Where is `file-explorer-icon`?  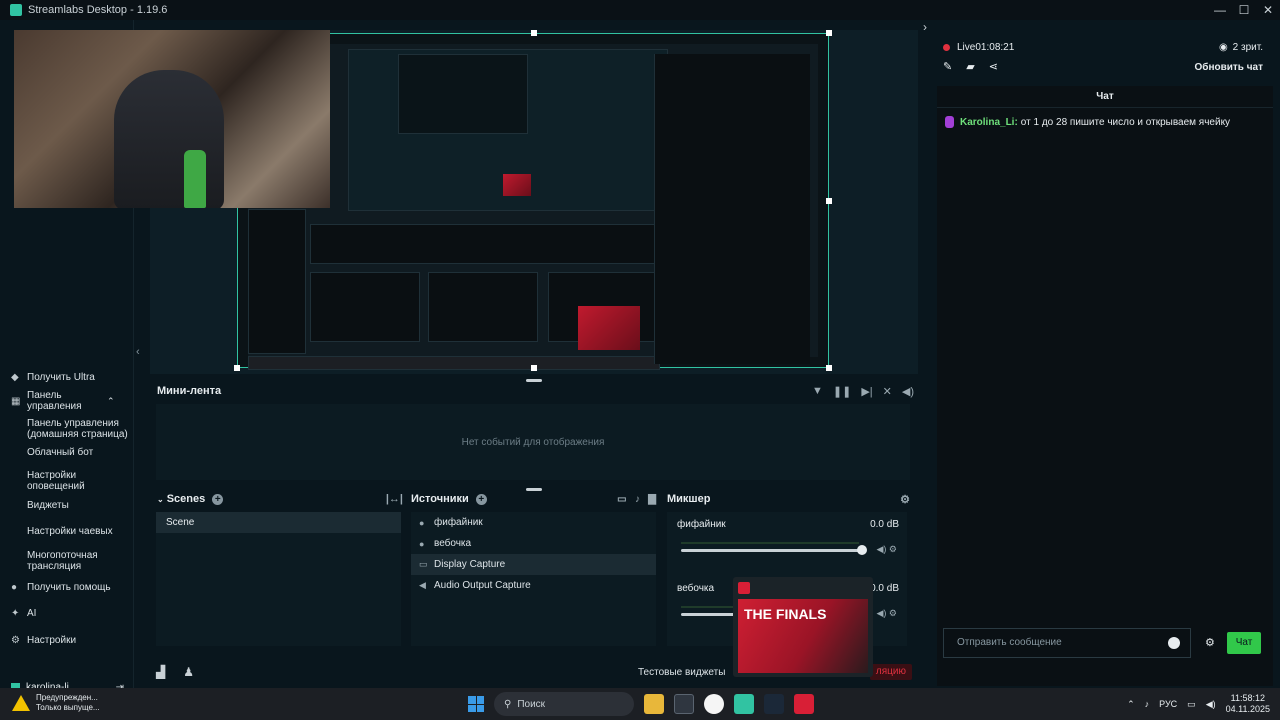
file-explorer-icon is located at coordinates (654, 704).